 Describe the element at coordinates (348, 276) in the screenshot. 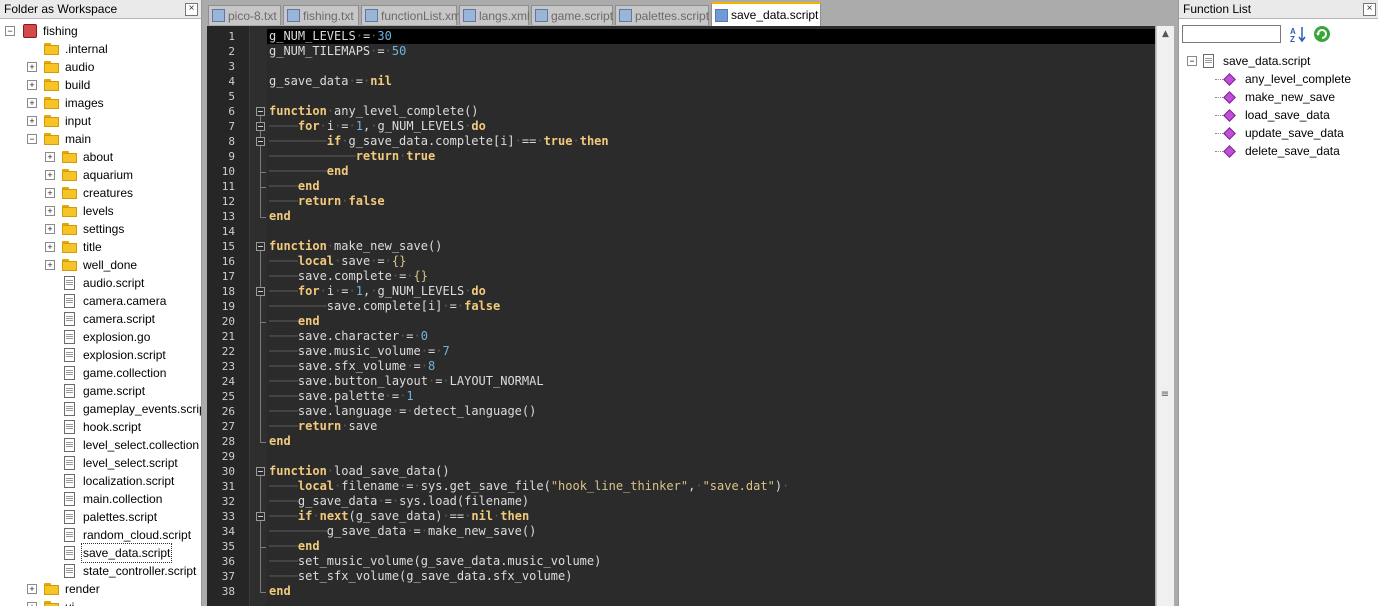

I see `code-line: ────save.complete·=·{}` at that location.